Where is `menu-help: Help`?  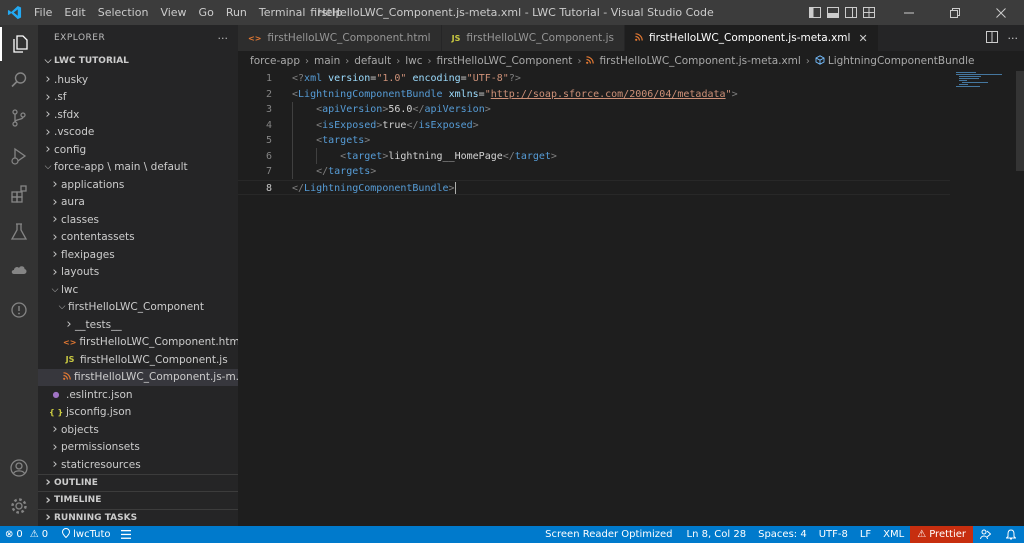 menu-help: Help is located at coordinates (329, 12).